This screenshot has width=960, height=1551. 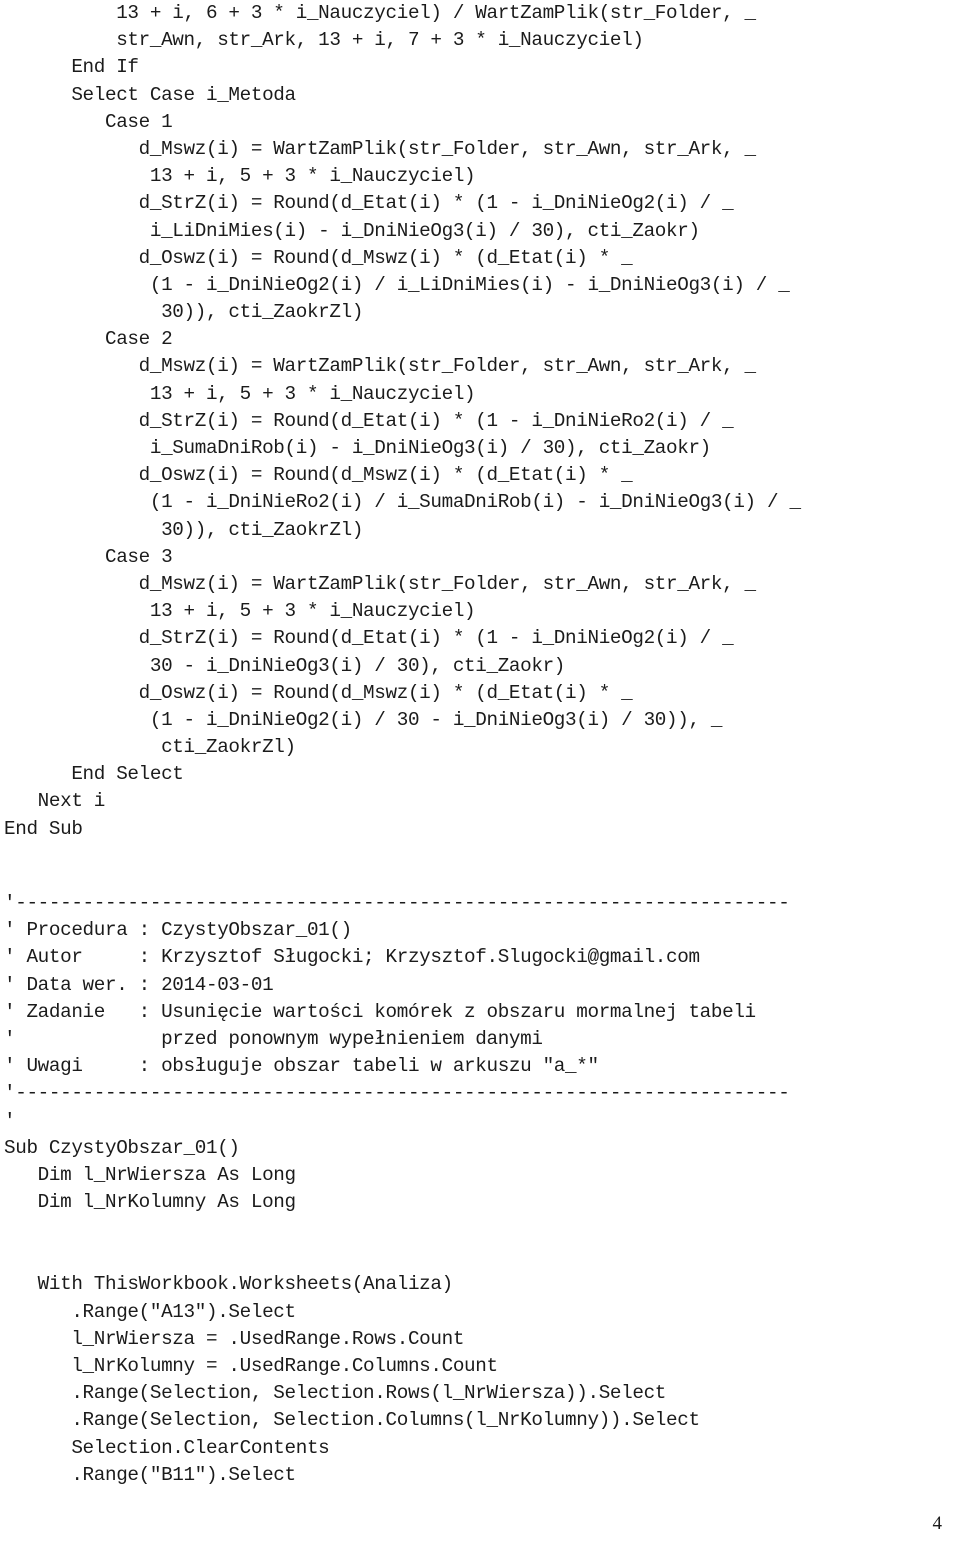 I want to click on code-line: cti_ZaokrZl), so click(x=150, y=747).